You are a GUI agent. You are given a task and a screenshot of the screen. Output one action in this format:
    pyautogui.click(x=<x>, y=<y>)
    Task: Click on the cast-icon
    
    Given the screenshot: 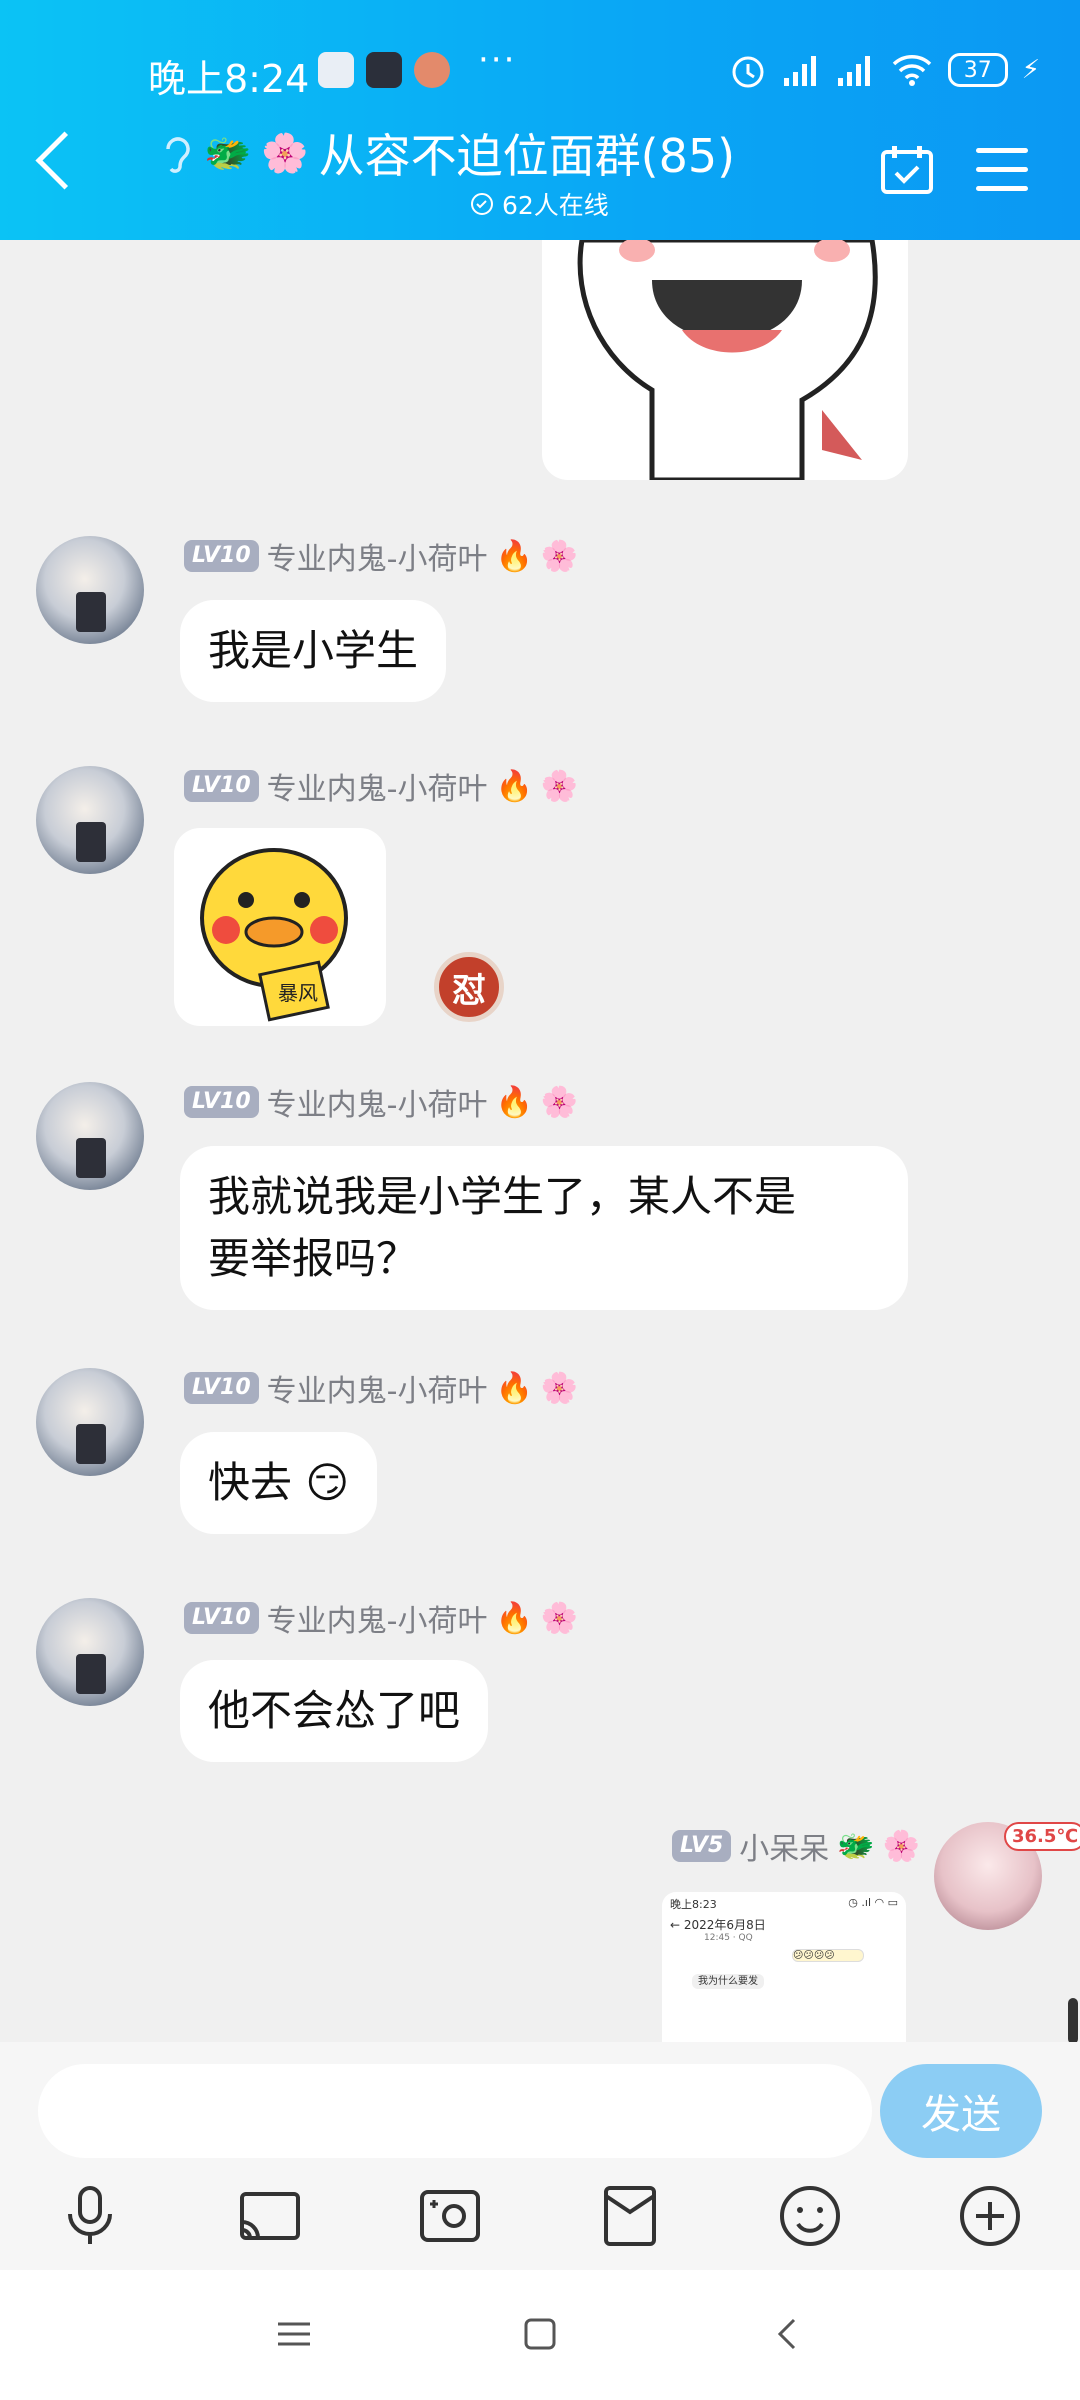 What is the action you would take?
    pyautogui.click(x=270, y=2216)
    